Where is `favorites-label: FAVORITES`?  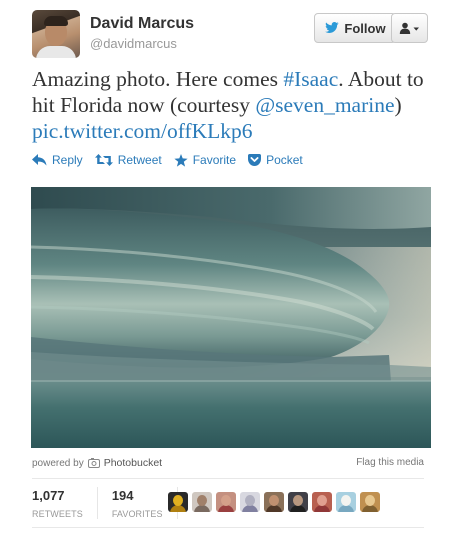
favorites-label: FAVORITES is located at coordinates (137, 514).